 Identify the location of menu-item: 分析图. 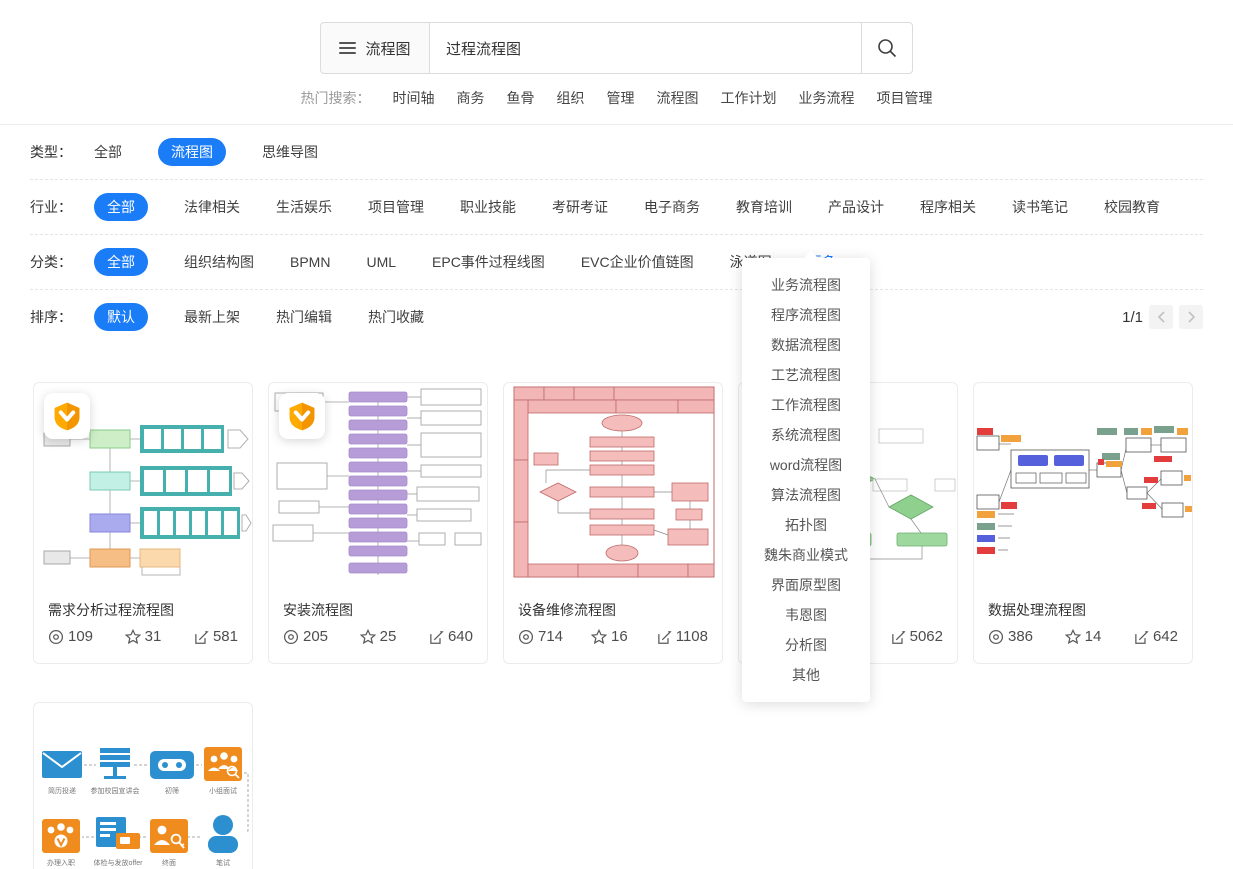
(806, 645).